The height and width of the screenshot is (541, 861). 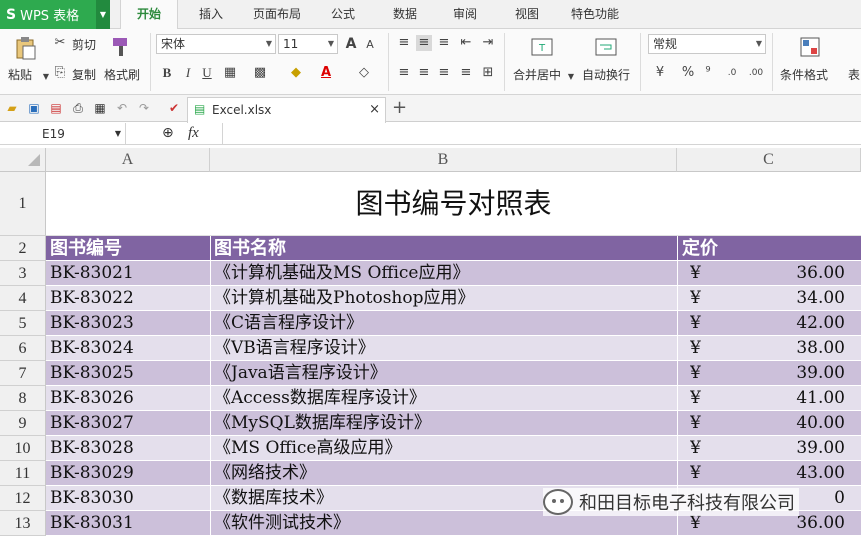 I want to click on underline-button: U, so click(x=207, y=73).